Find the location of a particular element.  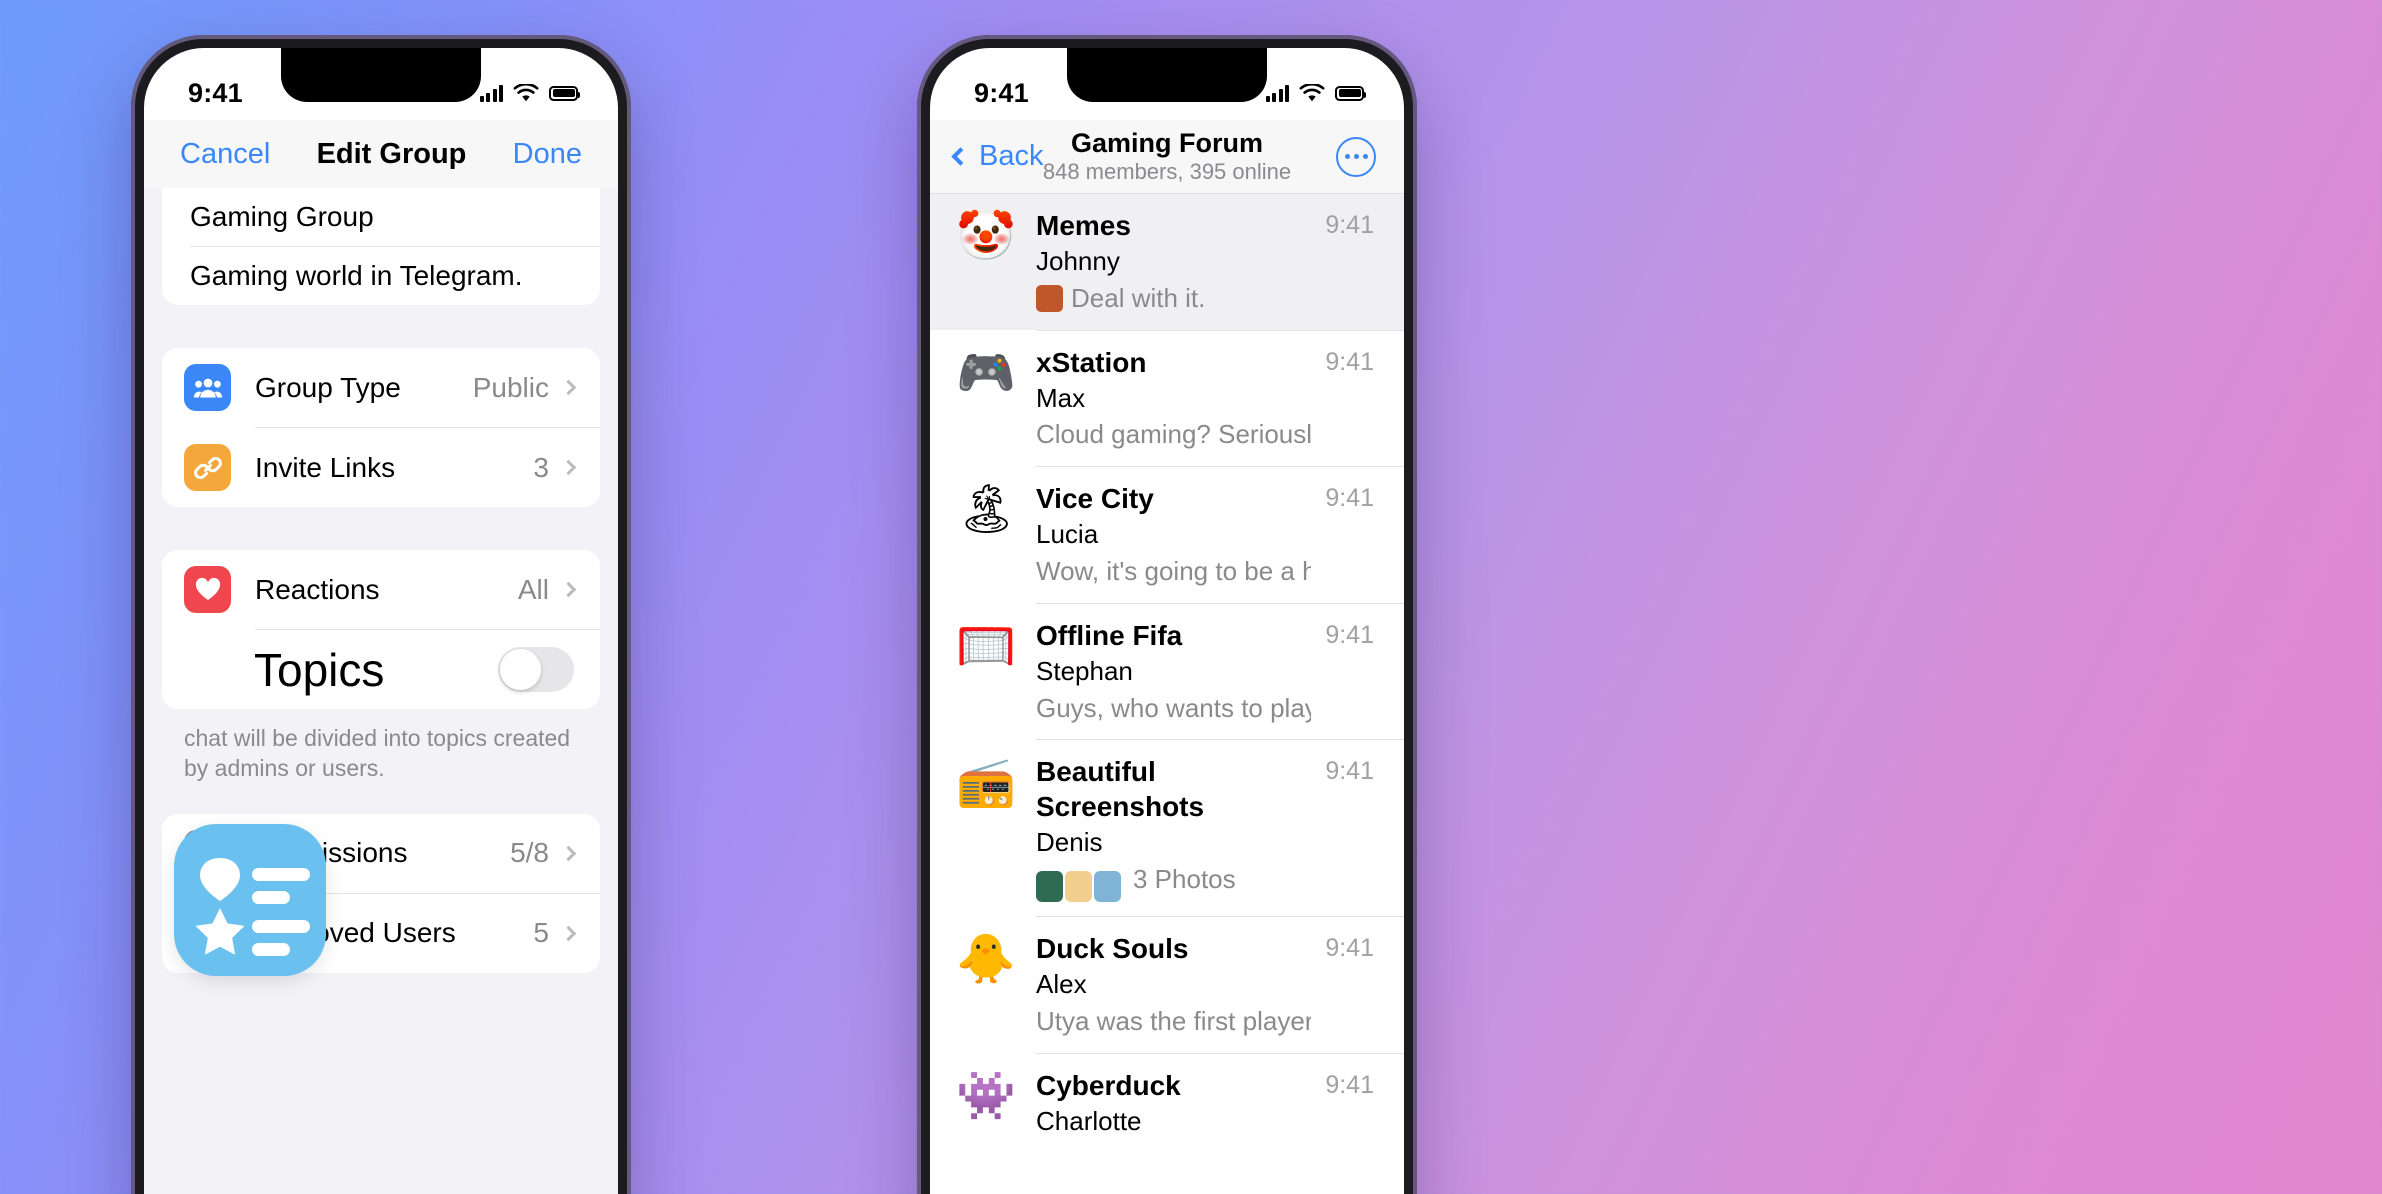

topic-message: Deal with it. is located at coordinates (1173, 299).